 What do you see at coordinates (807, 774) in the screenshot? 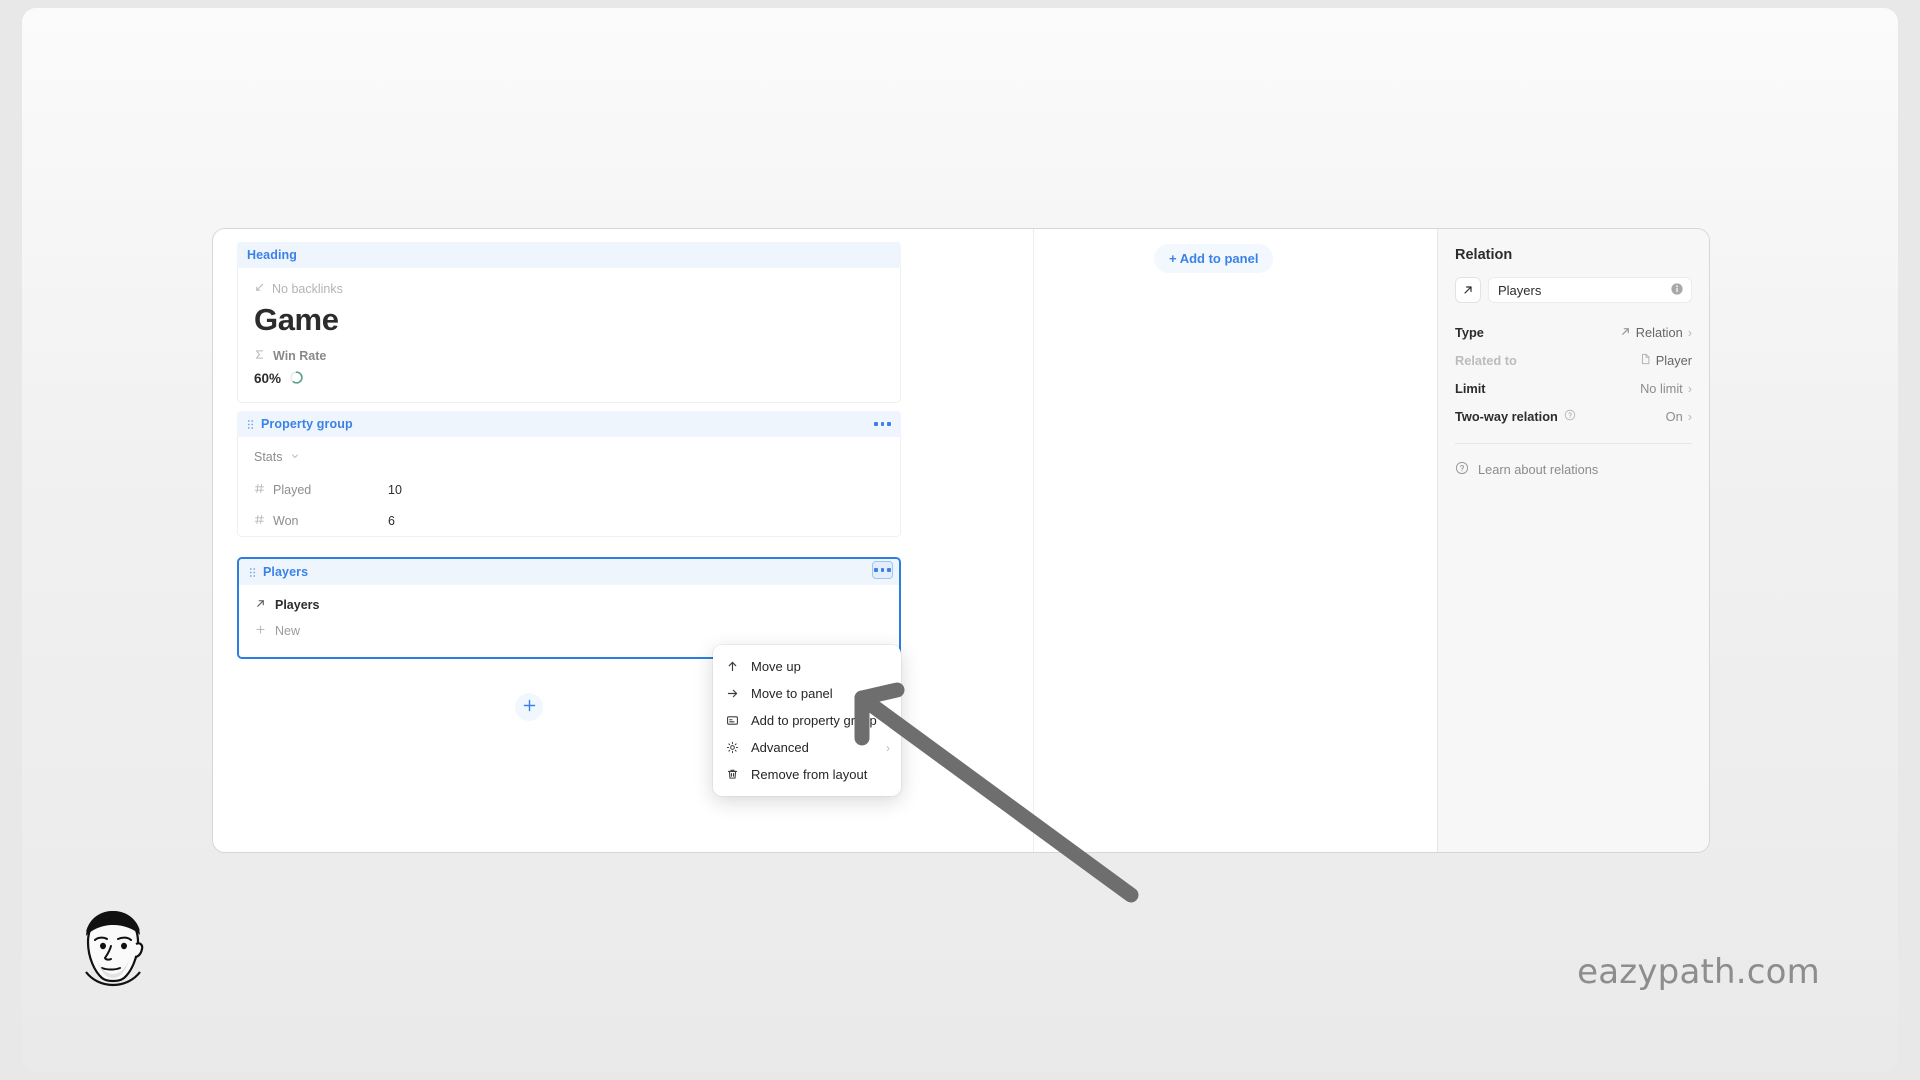
I see `context-menu-item-remove-from-layout: Remove from layout` at bounding box center [807, 774].